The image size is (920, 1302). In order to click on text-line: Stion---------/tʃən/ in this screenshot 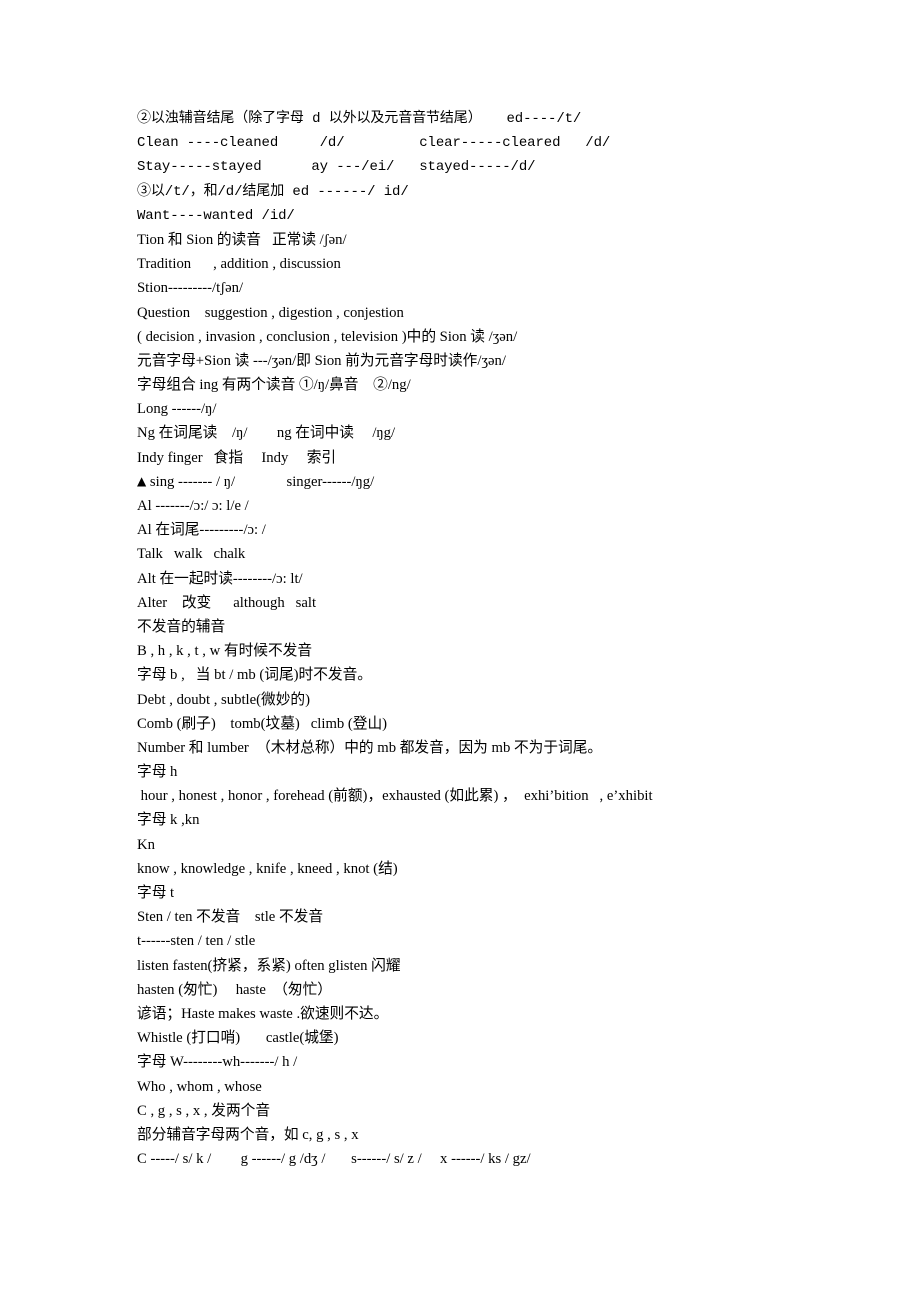, I will do `click(190, 288)`.